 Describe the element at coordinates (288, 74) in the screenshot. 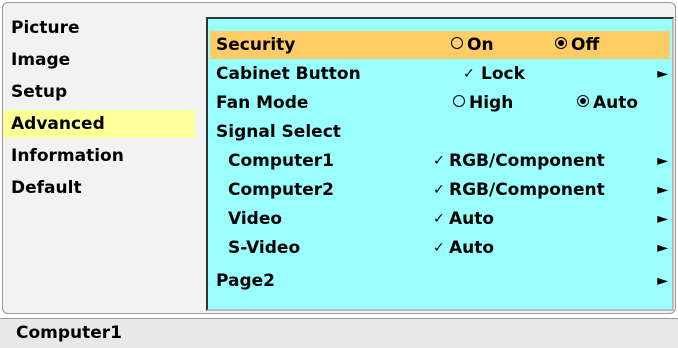

I see `cabinet-button-label: Cabinet Button` at that location.